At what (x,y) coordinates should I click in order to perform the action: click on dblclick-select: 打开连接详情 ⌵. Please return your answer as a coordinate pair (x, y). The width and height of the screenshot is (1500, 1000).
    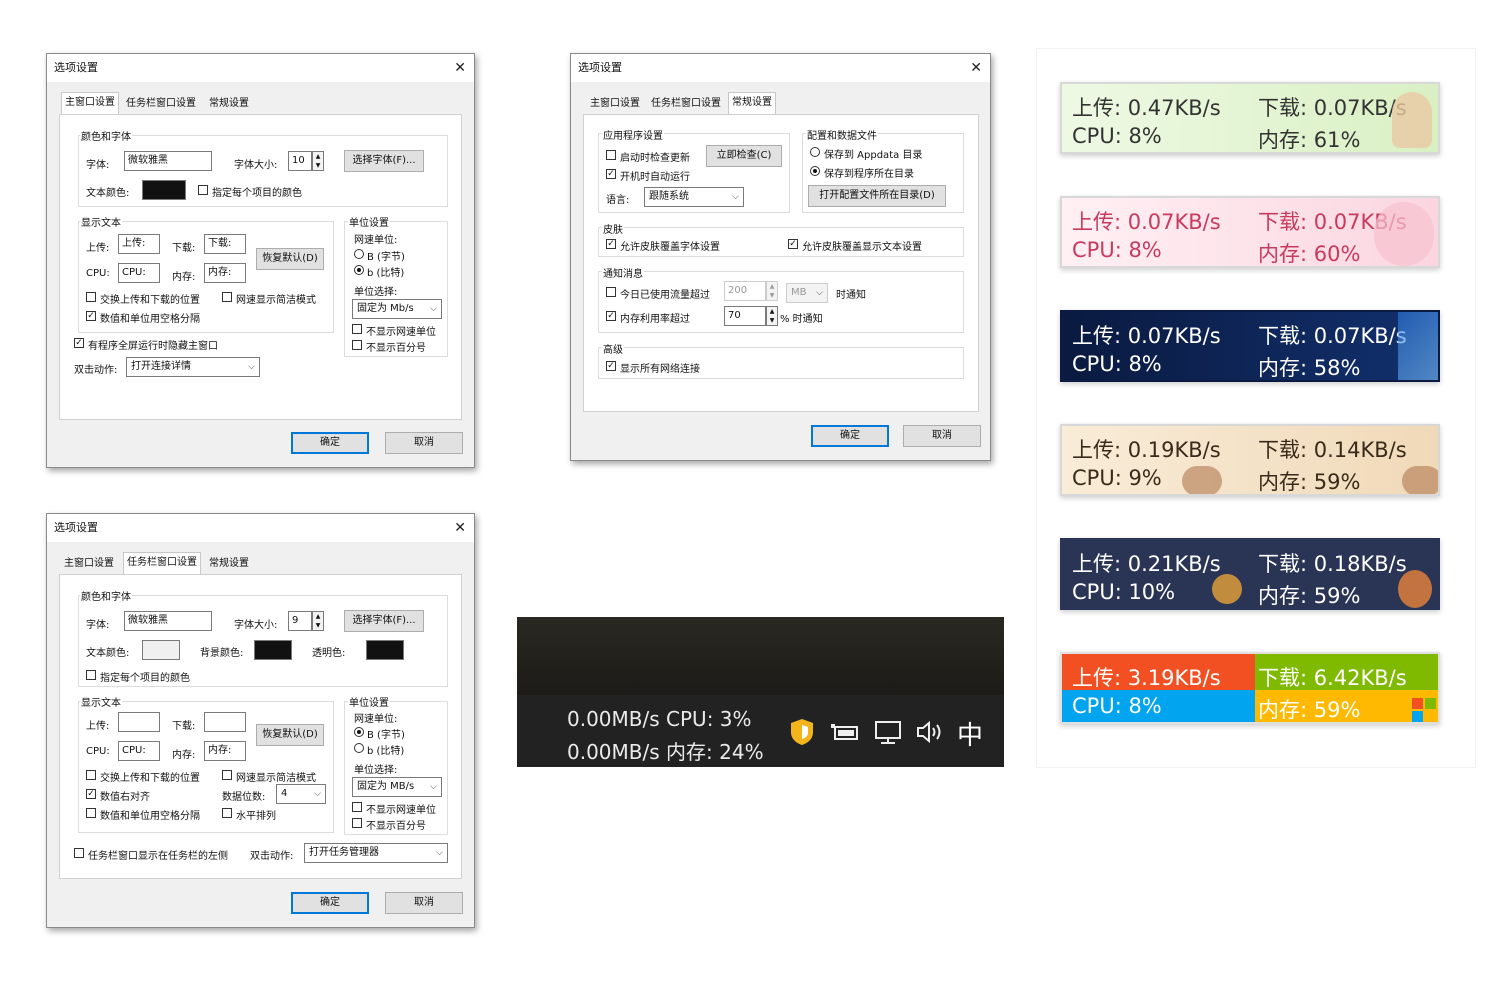
    Looking at the image, I should click on (193, 367).